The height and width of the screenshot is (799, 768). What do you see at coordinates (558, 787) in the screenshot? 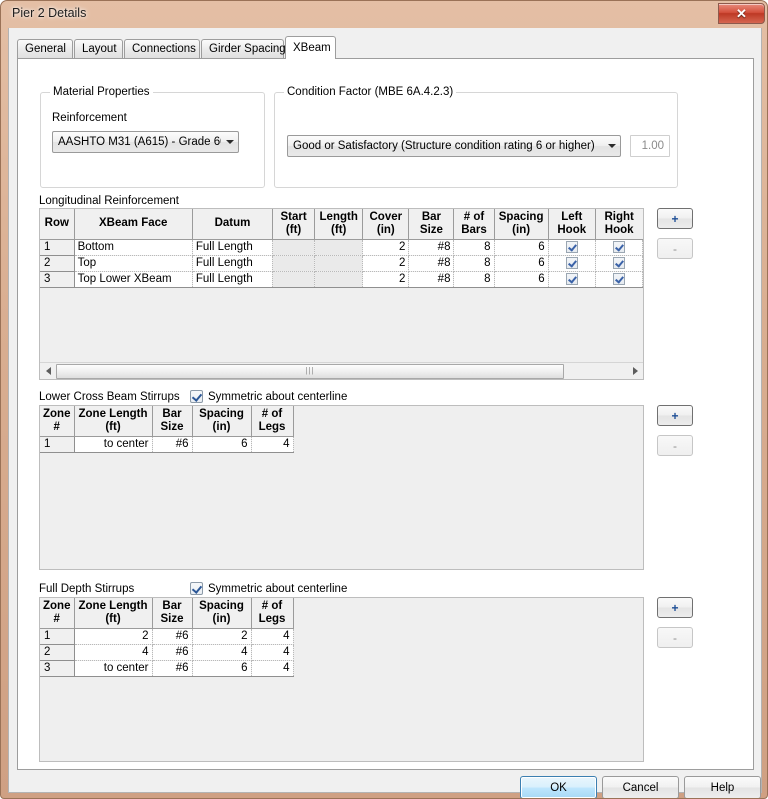
I see `ok-button: OK` at bounding box center [558, 787].